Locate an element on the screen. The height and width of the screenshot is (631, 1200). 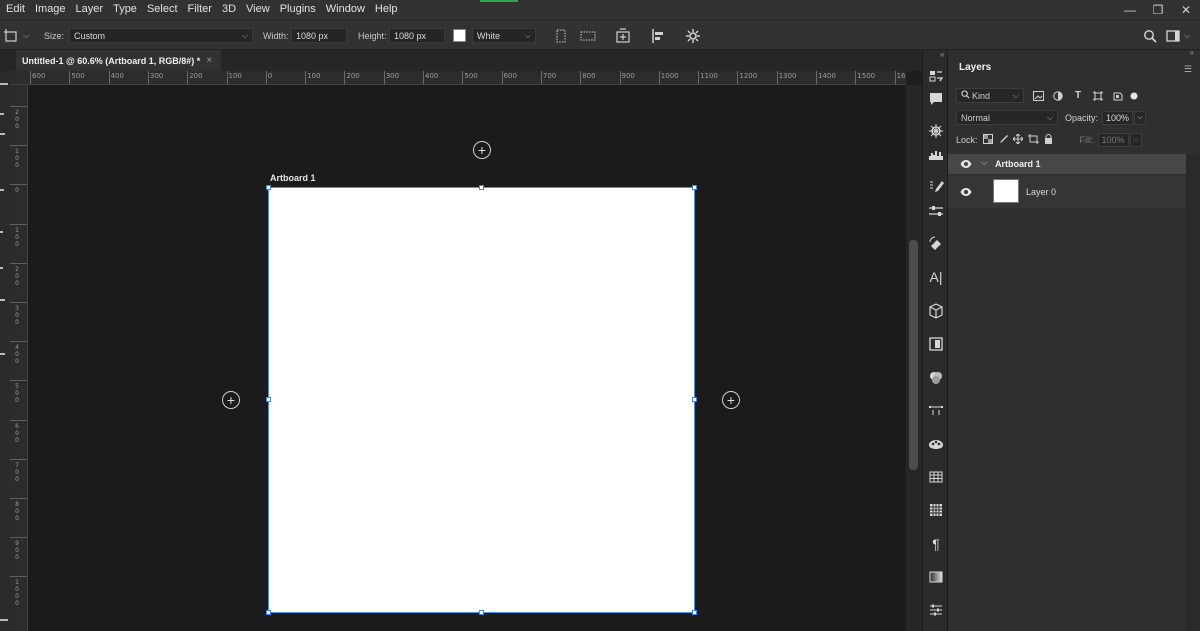
artboard-label: Artboard 1 is located at coordinates (293, 178).